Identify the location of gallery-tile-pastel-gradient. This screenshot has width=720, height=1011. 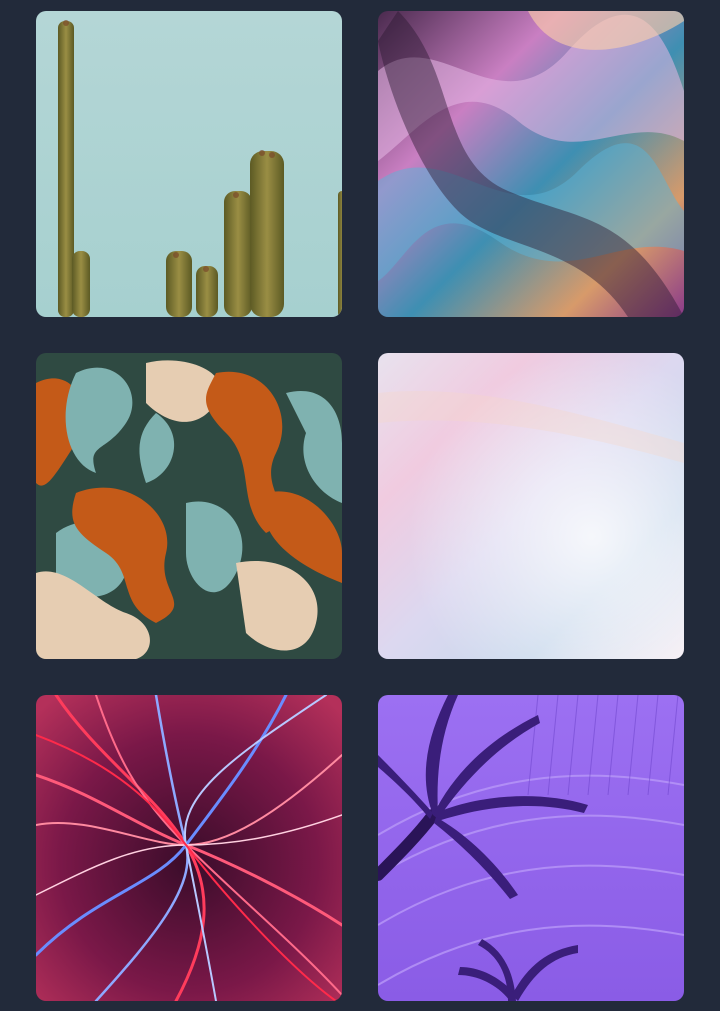
(531, 506).